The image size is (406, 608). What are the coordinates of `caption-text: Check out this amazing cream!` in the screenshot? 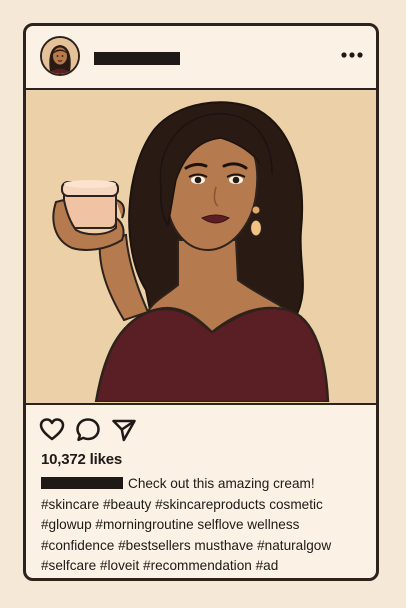 It's located at (221, 483).